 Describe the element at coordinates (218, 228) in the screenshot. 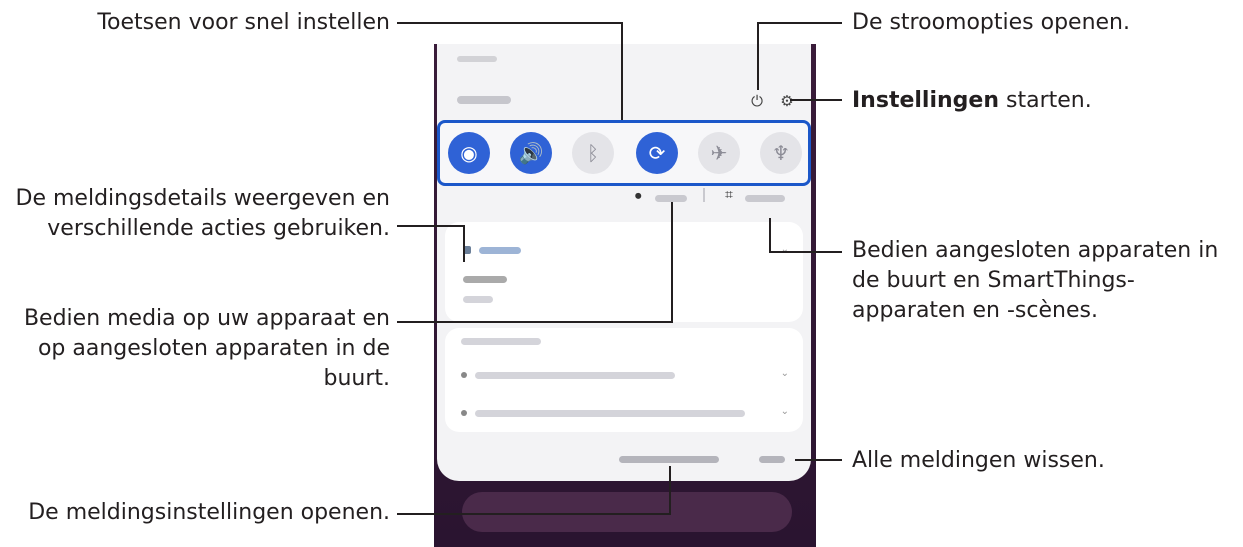

I see `line: verschillende acties gebruiken.` at that location.